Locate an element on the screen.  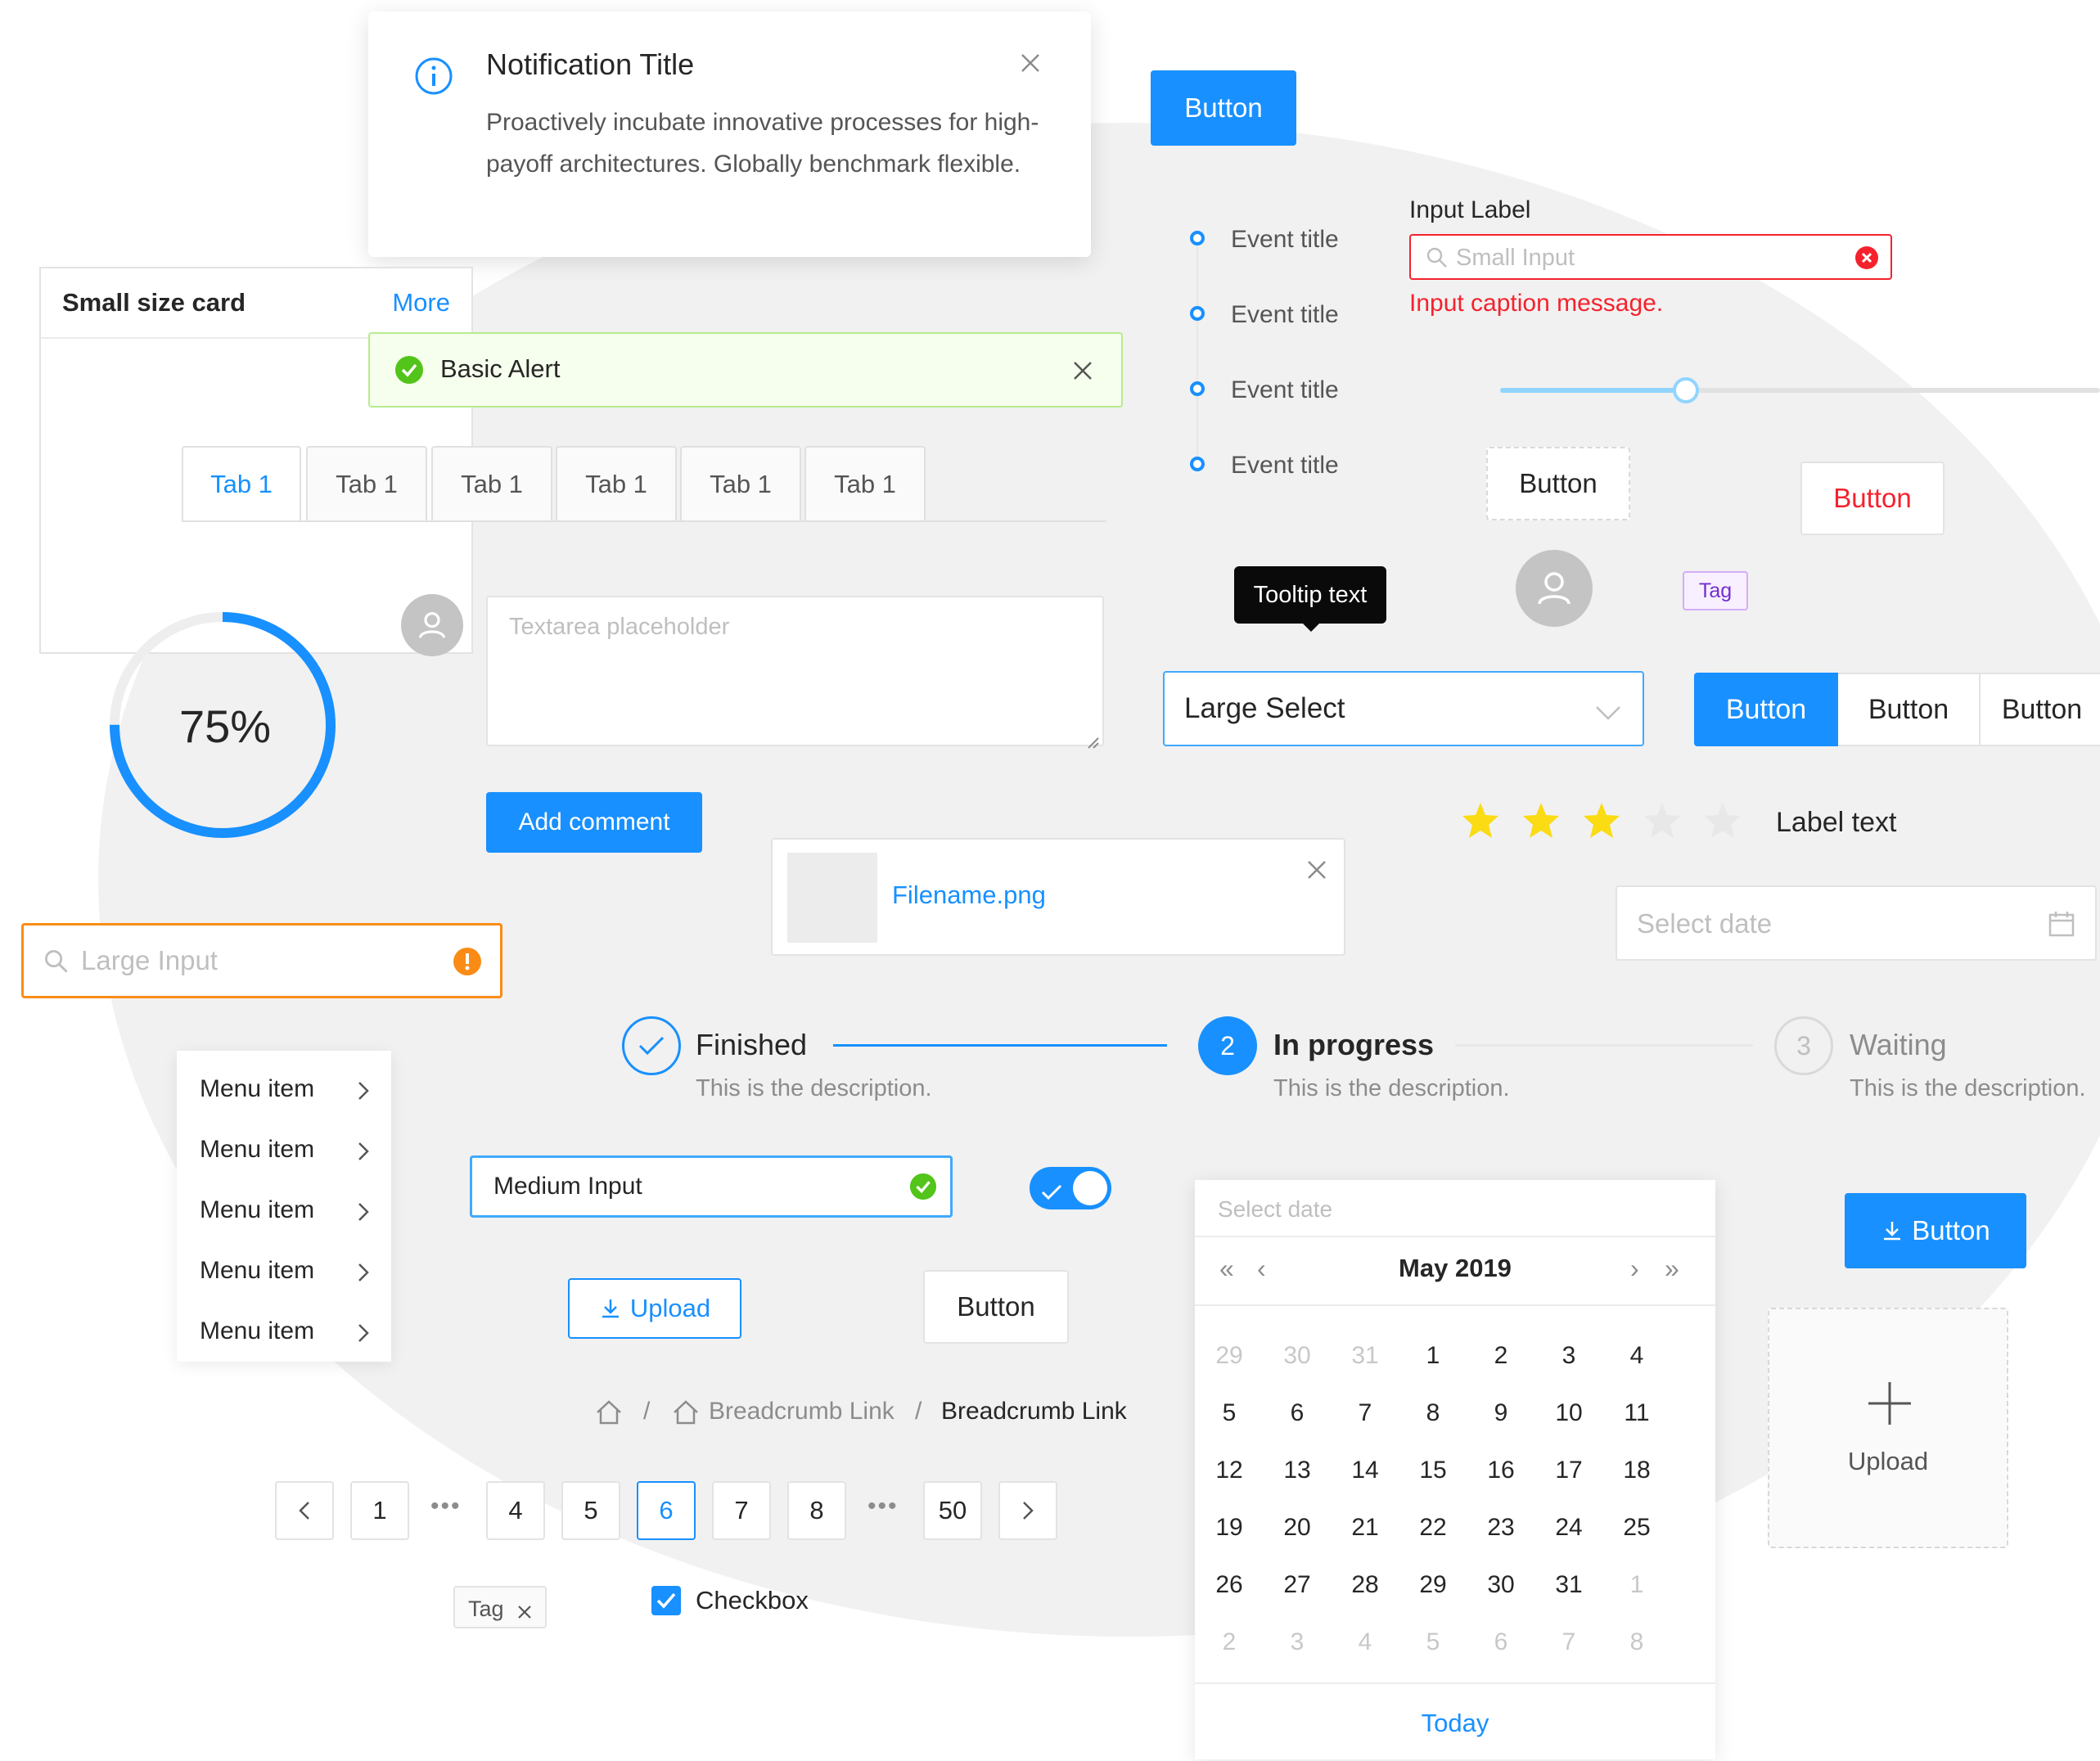
home-icon is located at coordinates (609, 1416).